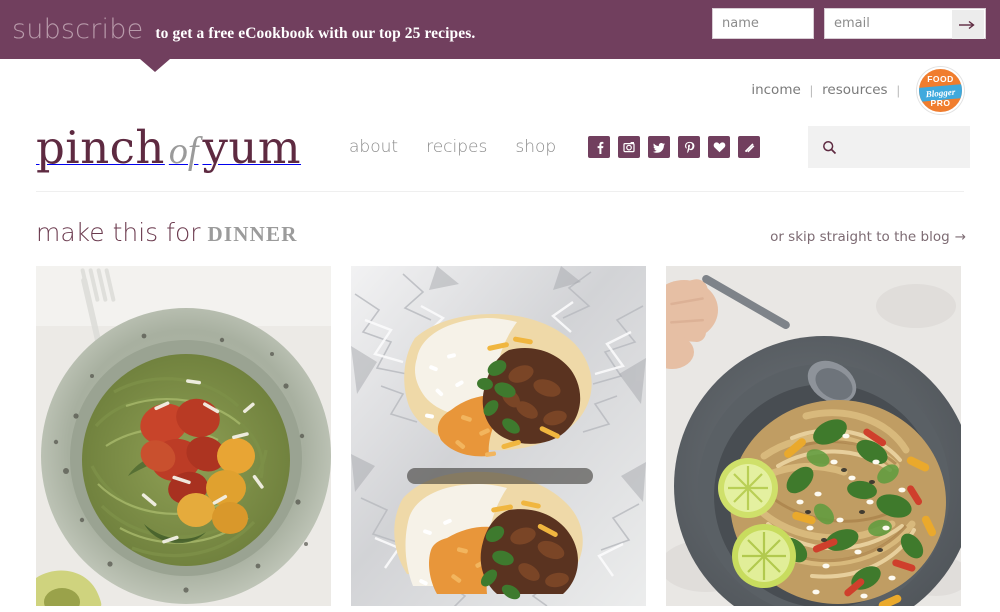 Image resolution: width=1000 pixels, height=612 pixels. Describe the element at coordinates (860, 237) in the screenshot. I see `skip-link-label: or skip straight to the blog` at that location.